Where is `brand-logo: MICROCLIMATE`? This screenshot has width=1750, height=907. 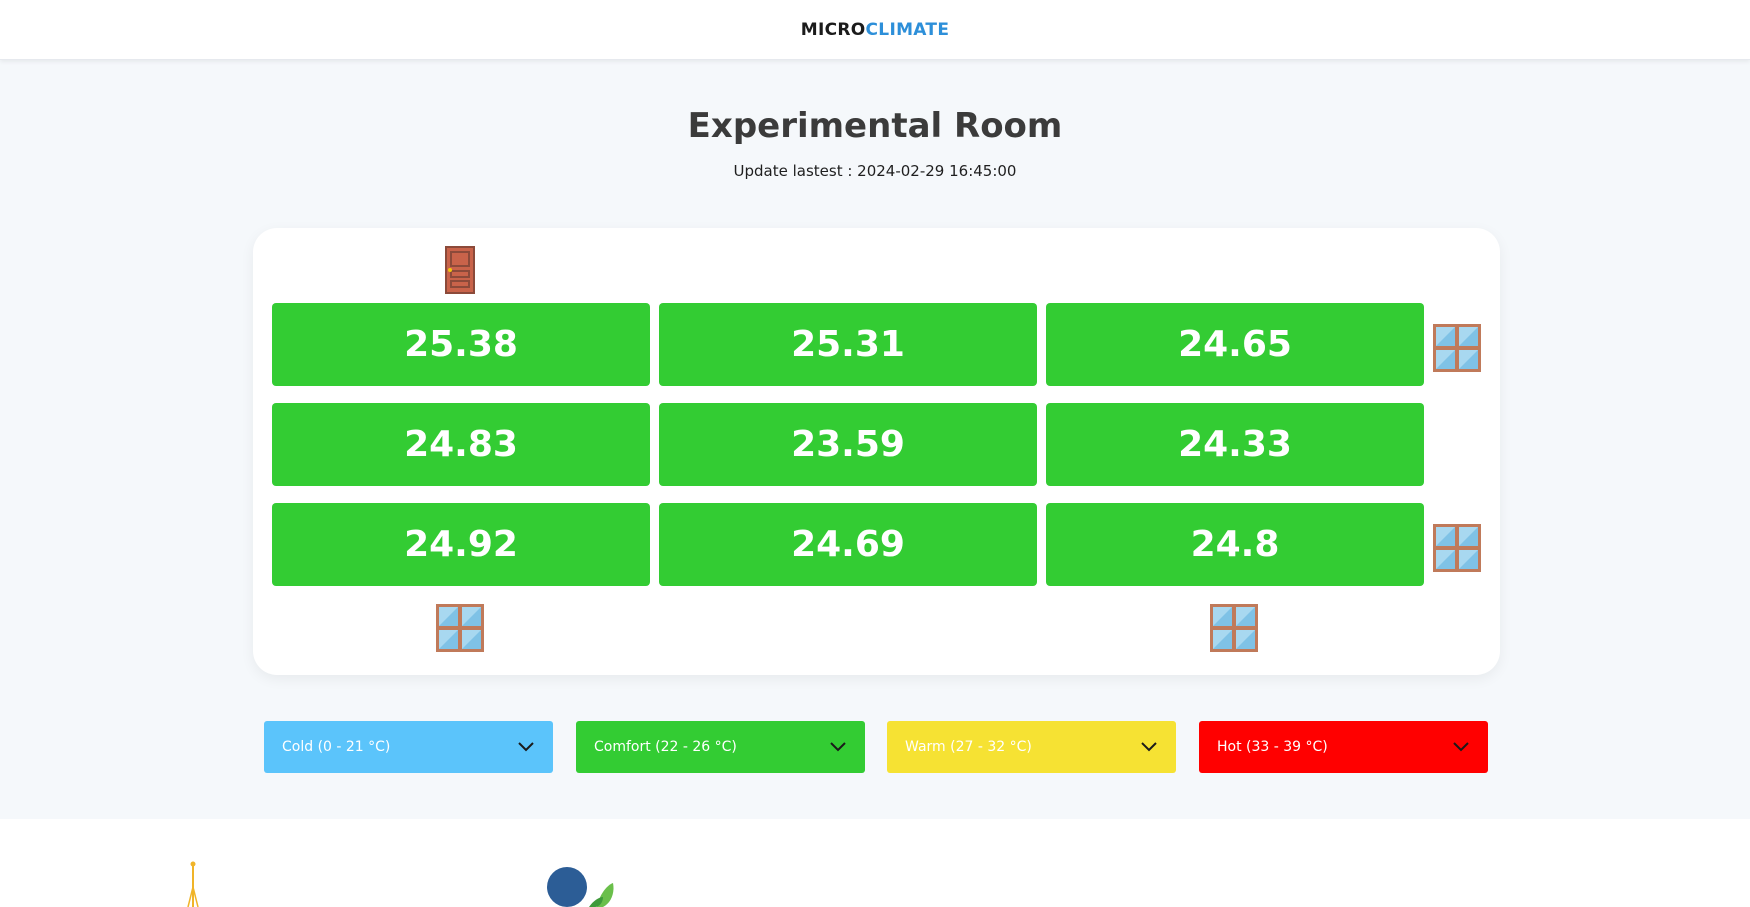
brand-logo: MICROCLIMATE is located at coordinates (875, 30).